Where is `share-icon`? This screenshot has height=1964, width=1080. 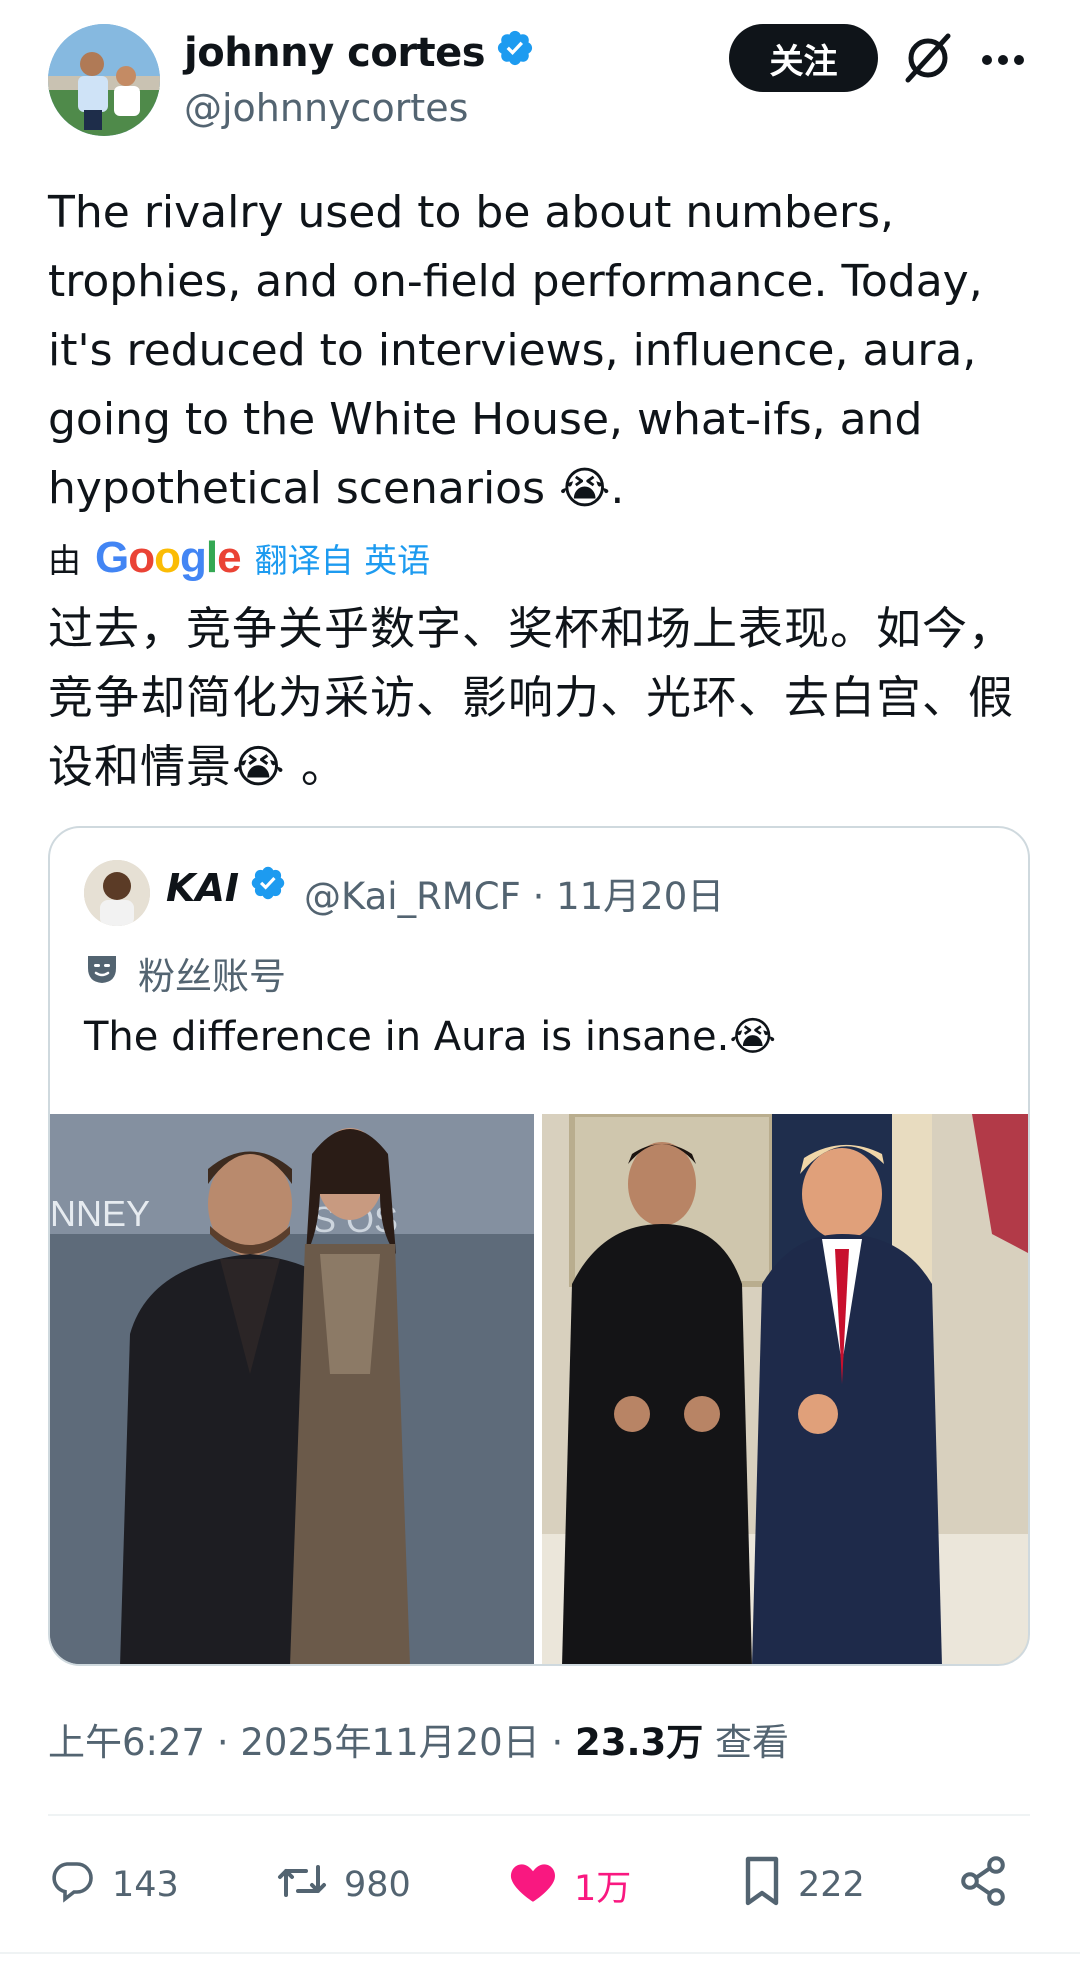
share-icon is located at coordinates (984, 1885).